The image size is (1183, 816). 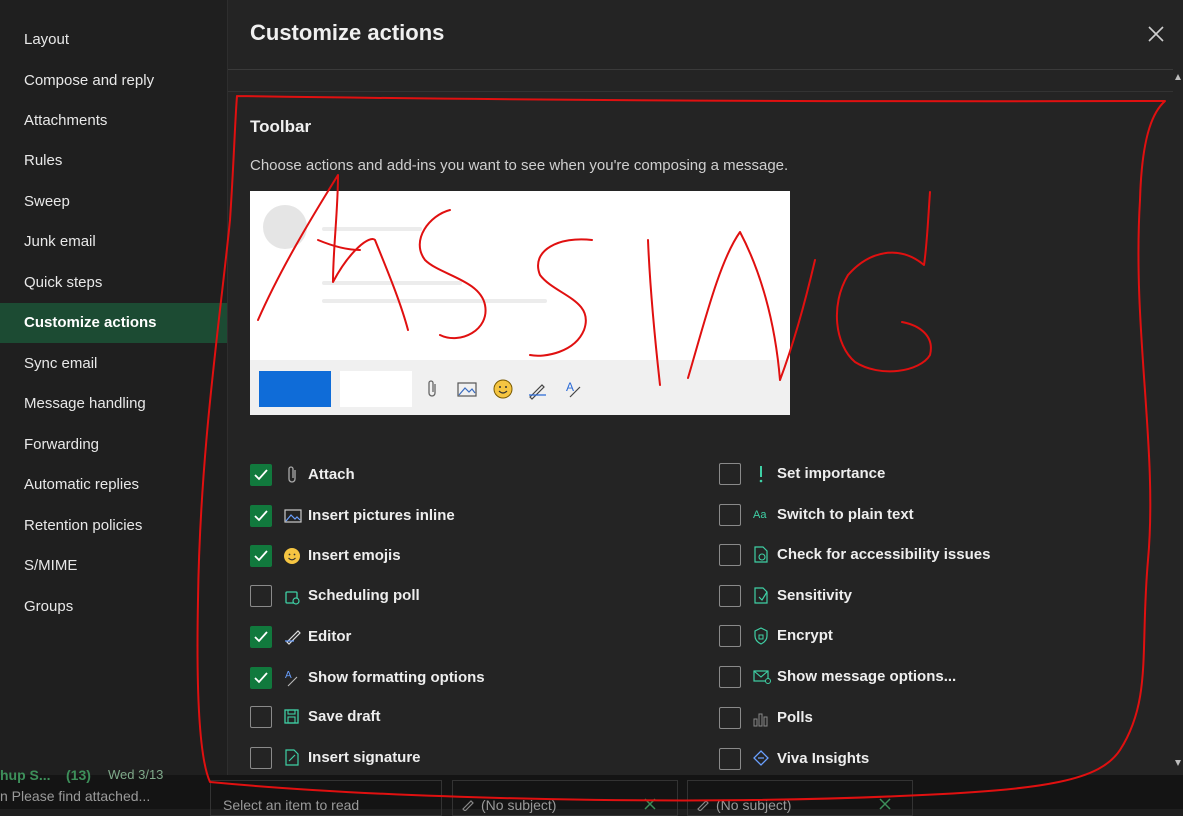 What do you see at coordinates (730, 474) in the screenshot?
I see `set-importance-checkbox` at bounding box center [730, 474].